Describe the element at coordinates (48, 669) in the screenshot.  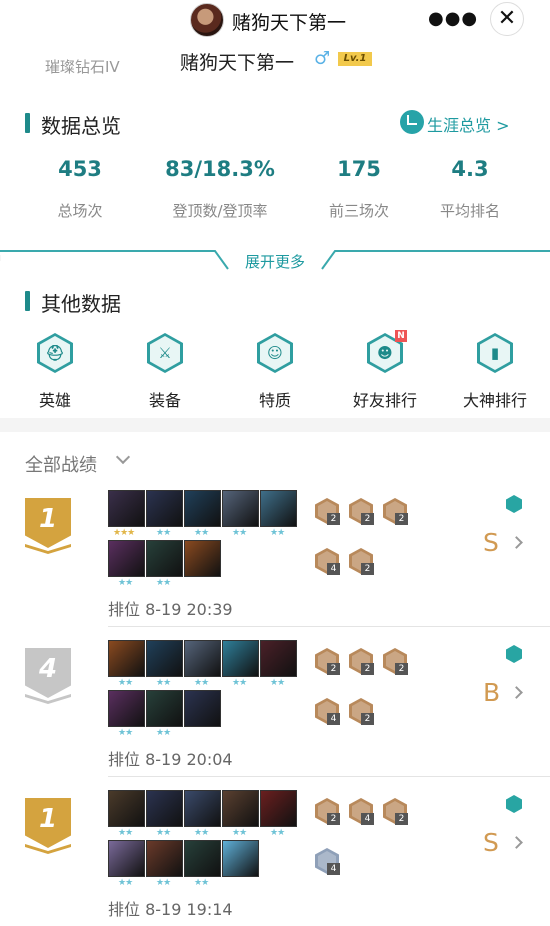
I see `placement-number: 4` at that location.